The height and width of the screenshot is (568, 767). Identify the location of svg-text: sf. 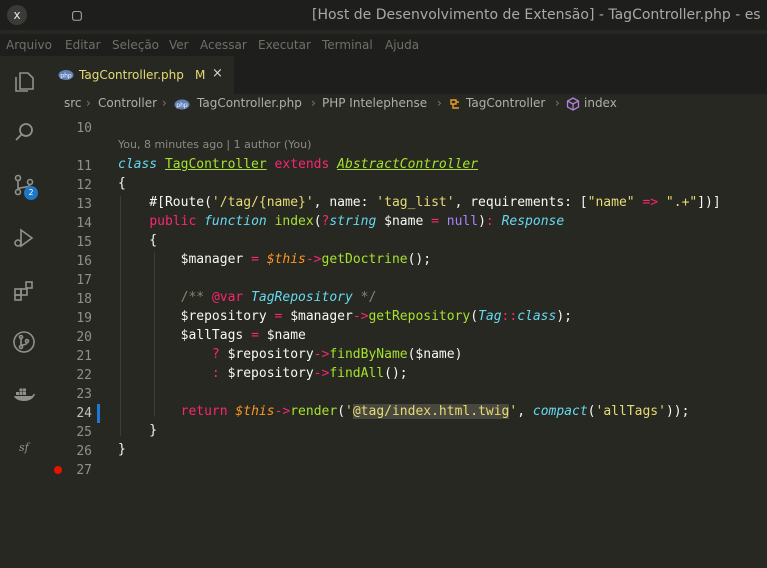
(25, 447).